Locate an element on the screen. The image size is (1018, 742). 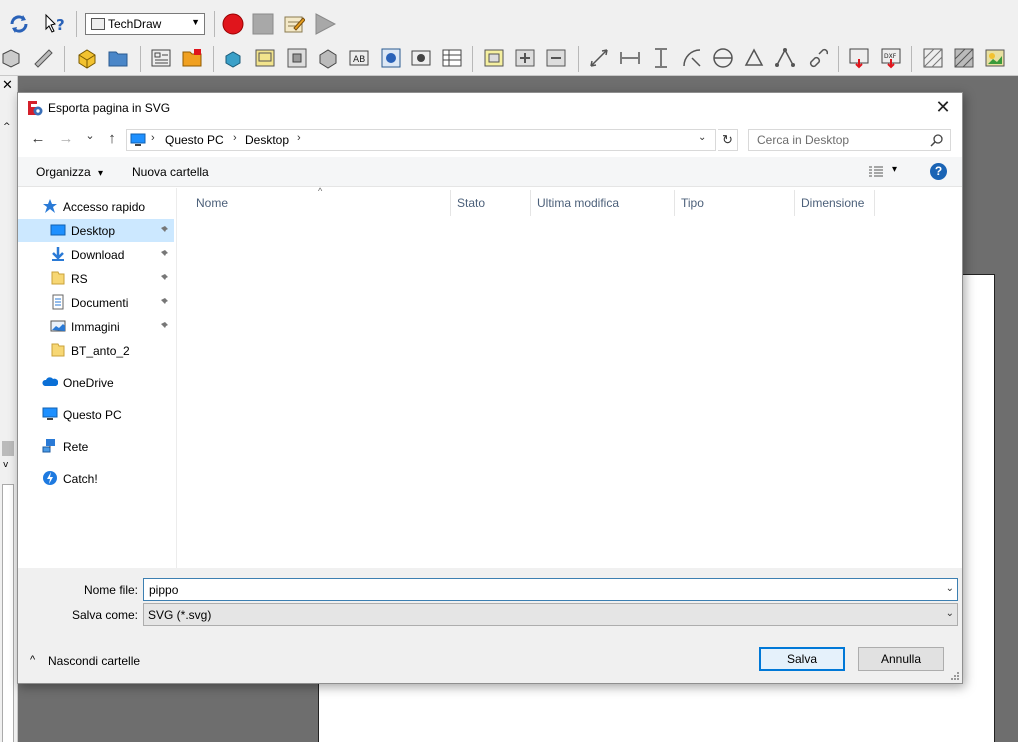
up-button: ↑ is located at coordinates (112, 139).